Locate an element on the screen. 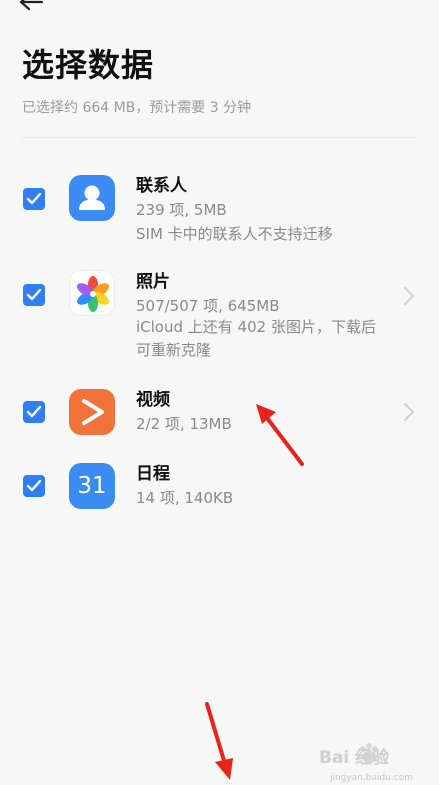  photos-detail: 507/507 项, 645MB is located at coordinates (208, 306).